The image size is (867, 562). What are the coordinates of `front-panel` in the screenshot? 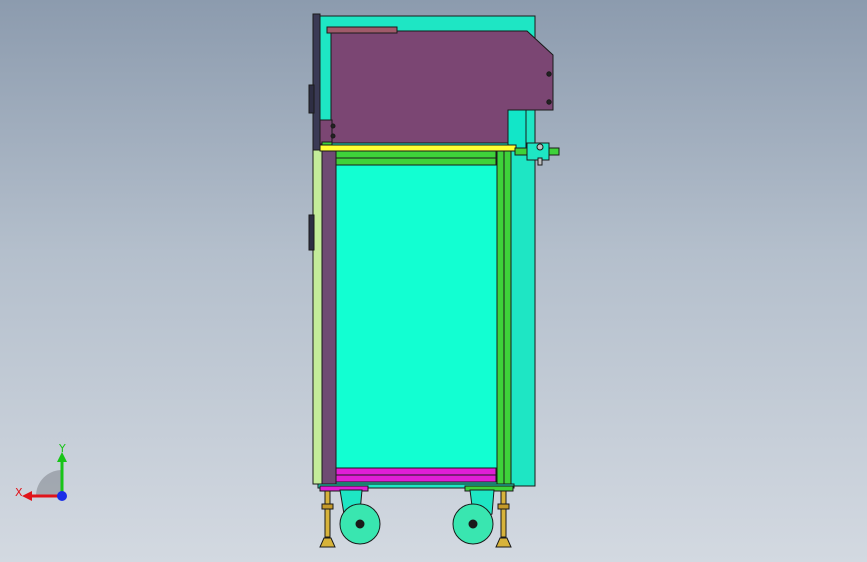 It's located at (417, 314).